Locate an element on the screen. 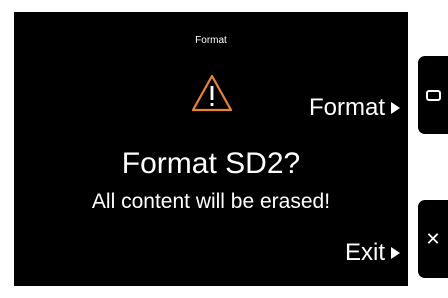  rounded-rect-icon is located at coordinates (433, 95).